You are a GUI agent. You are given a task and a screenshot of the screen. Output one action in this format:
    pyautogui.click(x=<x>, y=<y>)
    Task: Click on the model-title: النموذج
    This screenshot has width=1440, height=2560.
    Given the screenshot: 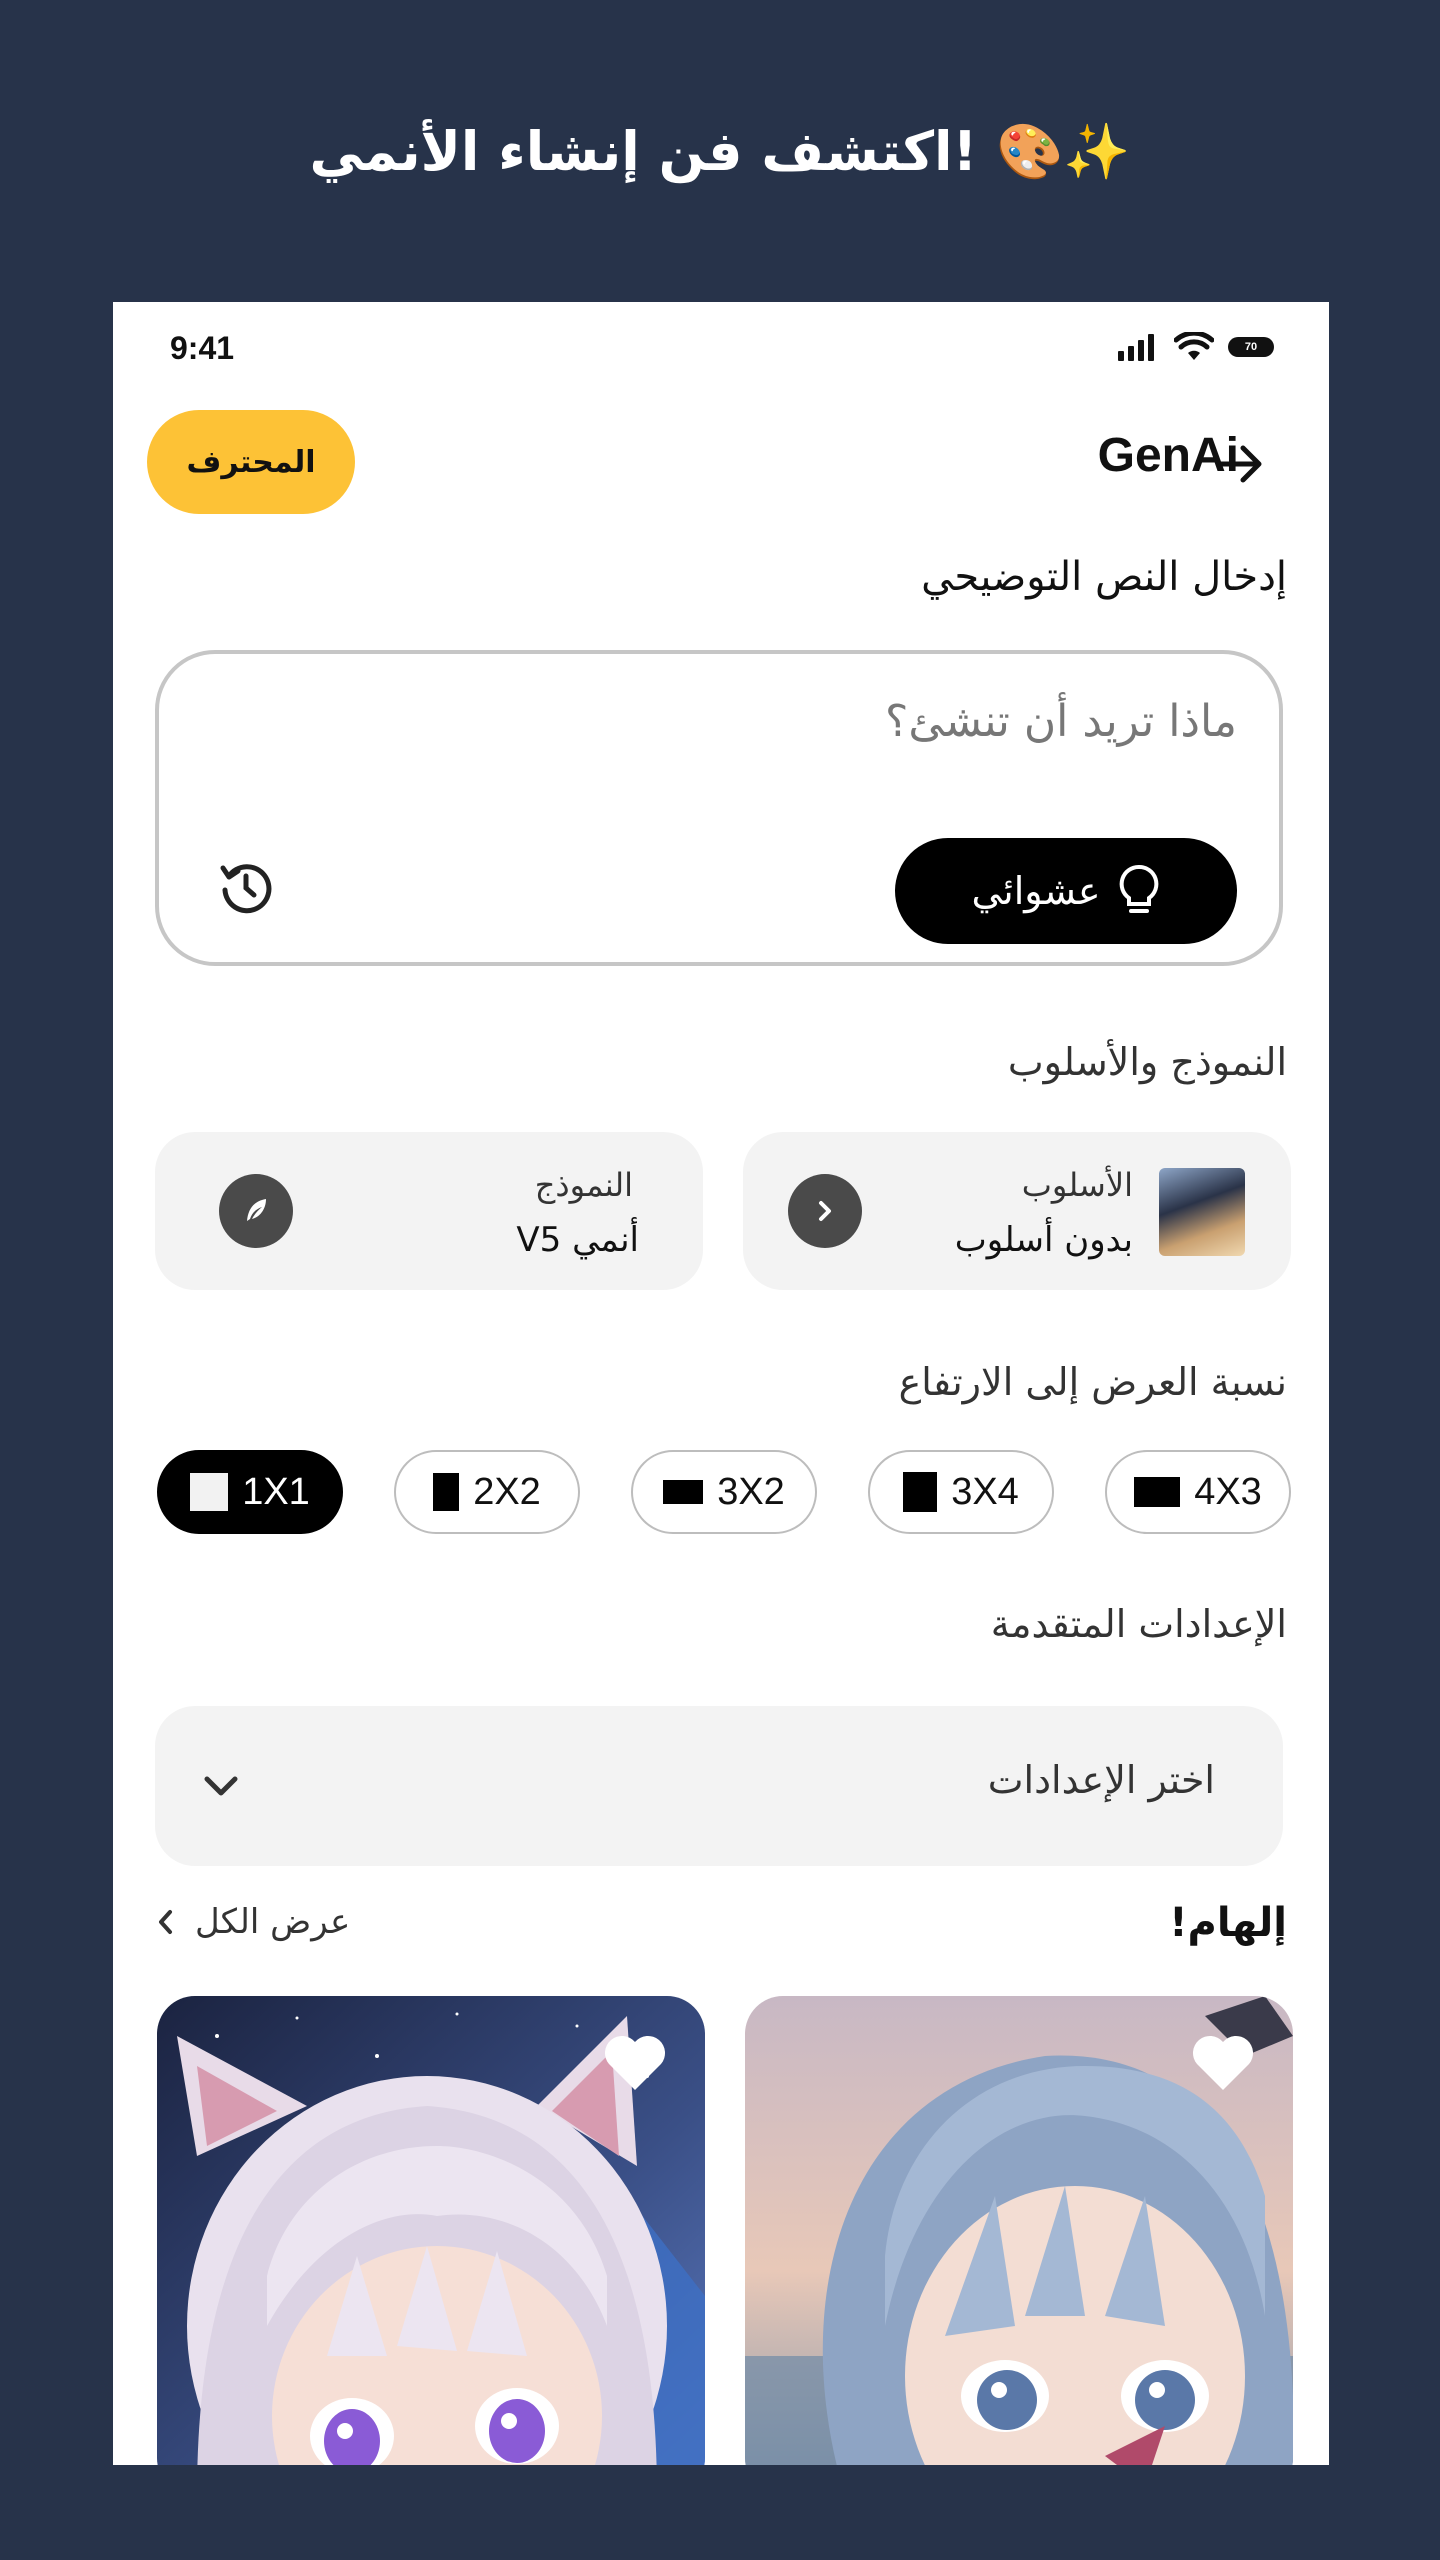 What is the action you would take?
    pyautogui.click(x=583, y=1185)
    